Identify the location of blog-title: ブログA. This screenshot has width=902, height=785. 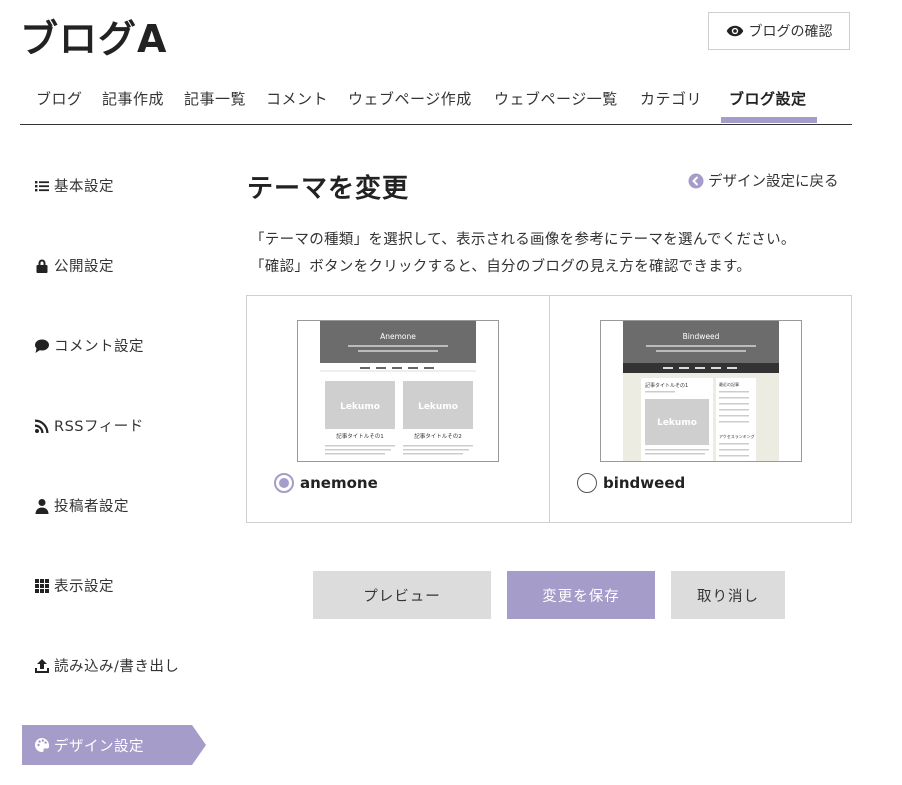
(94, 39).